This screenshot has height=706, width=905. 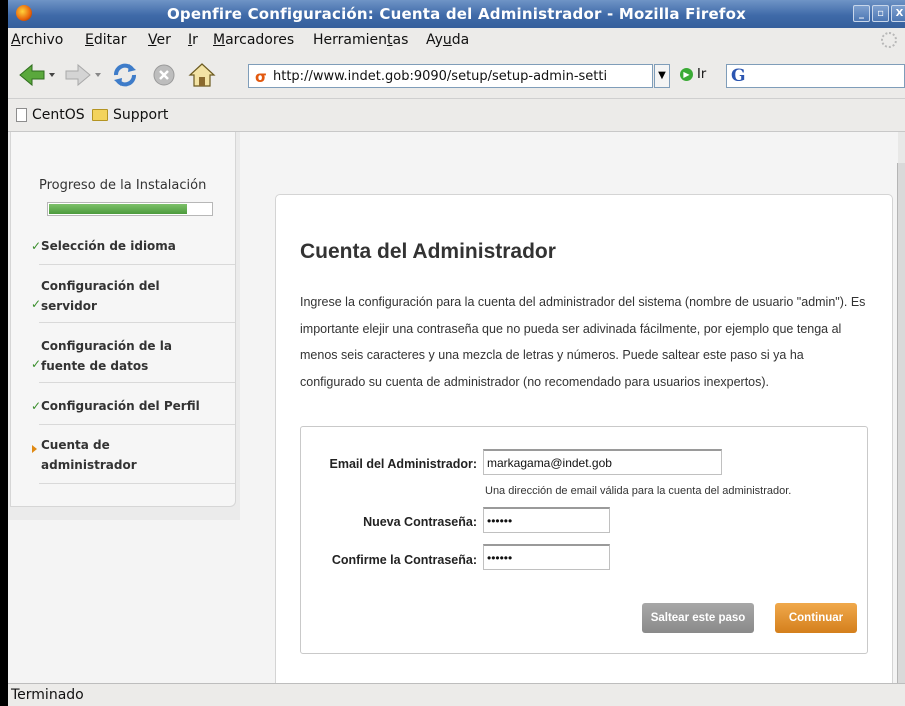 What do you see at coordinates (141, 115) in the screenshot?
I see `bookmark-support-label: Support` at bounding box center [141, 115].